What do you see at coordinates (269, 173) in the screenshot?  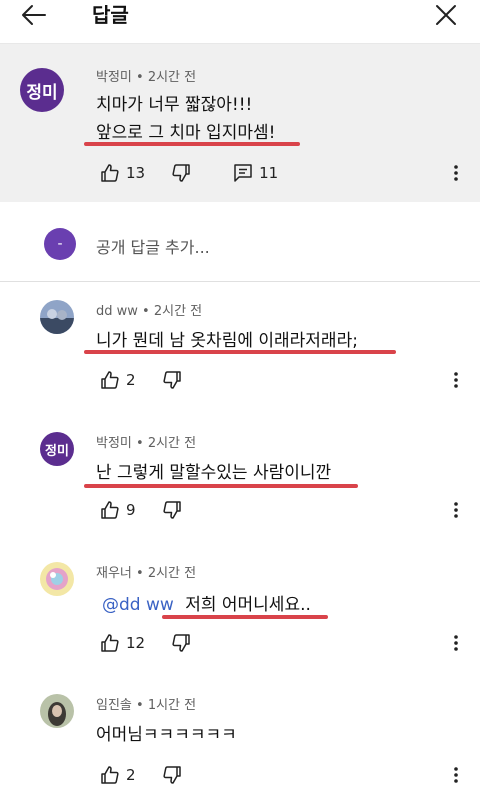 I see `reply-count: 11` at bounding box center [269, 173].